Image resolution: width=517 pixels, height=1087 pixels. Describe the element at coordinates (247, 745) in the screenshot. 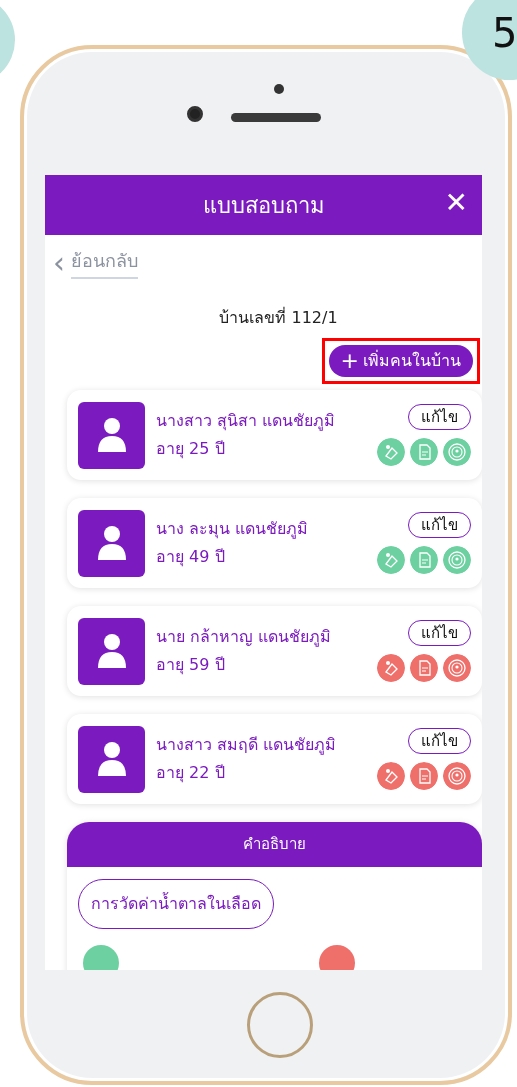

I see `member-name: นางสาว สมฤดี แดนชัยภูมิ` at that location.